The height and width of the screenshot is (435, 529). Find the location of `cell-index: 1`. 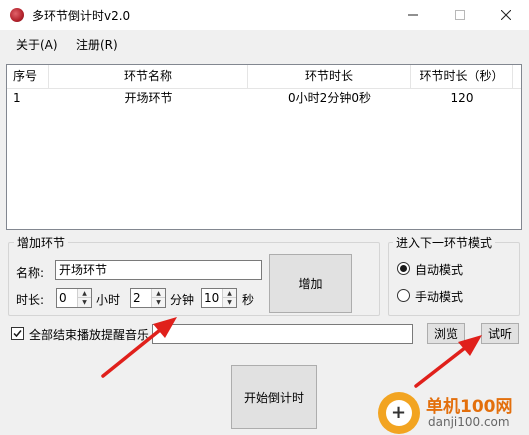

cell-index: 1 is located at coordinates (17, 98).